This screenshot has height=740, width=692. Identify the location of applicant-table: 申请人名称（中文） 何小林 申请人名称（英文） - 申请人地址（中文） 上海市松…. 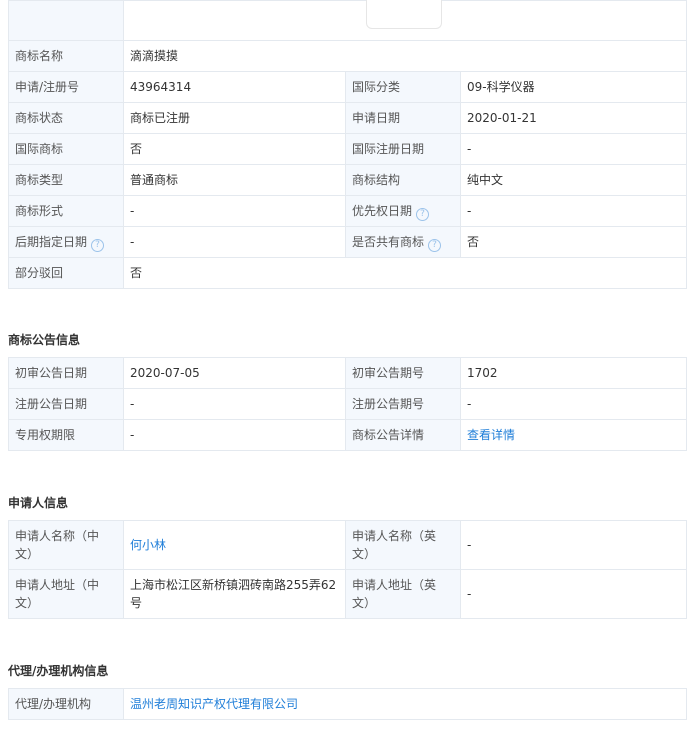
(347, 569).